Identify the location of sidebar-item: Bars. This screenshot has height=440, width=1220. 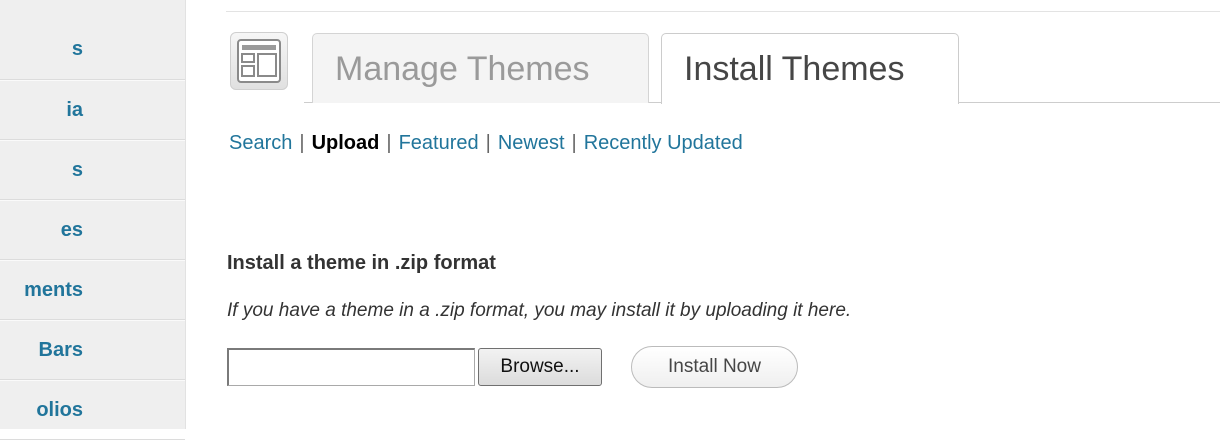
(92, 350).